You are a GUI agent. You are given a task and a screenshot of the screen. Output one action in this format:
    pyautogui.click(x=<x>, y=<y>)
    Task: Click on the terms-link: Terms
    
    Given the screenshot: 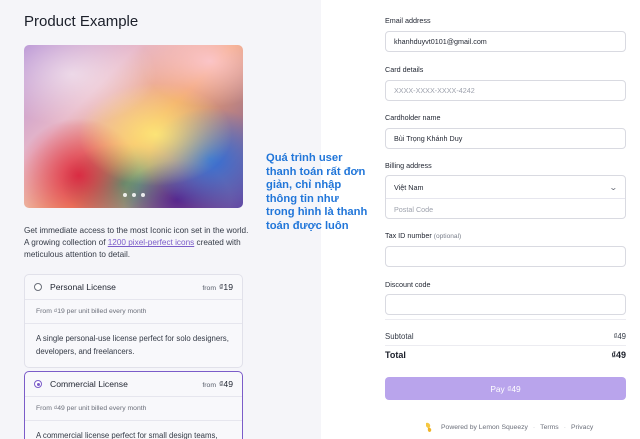 What is the action you would take?
    pyautogui.click(x=549, y=427)
    